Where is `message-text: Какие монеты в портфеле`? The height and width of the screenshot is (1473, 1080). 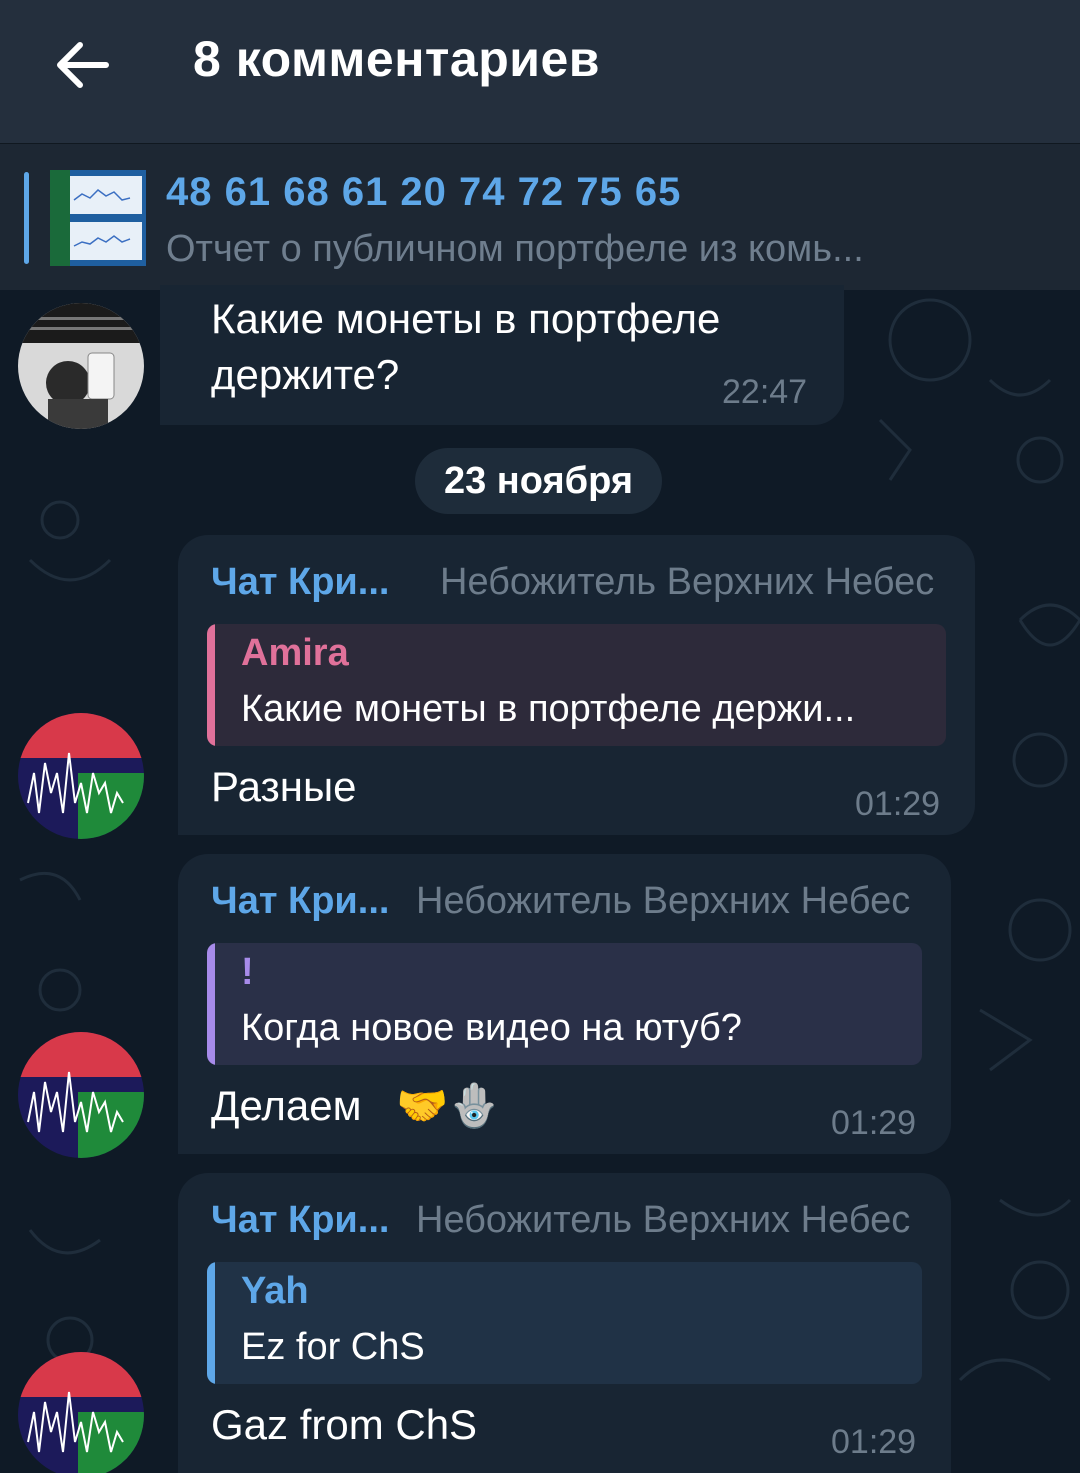 message-text: Какие монеты в портфеле is located at coordinates (466, 318).